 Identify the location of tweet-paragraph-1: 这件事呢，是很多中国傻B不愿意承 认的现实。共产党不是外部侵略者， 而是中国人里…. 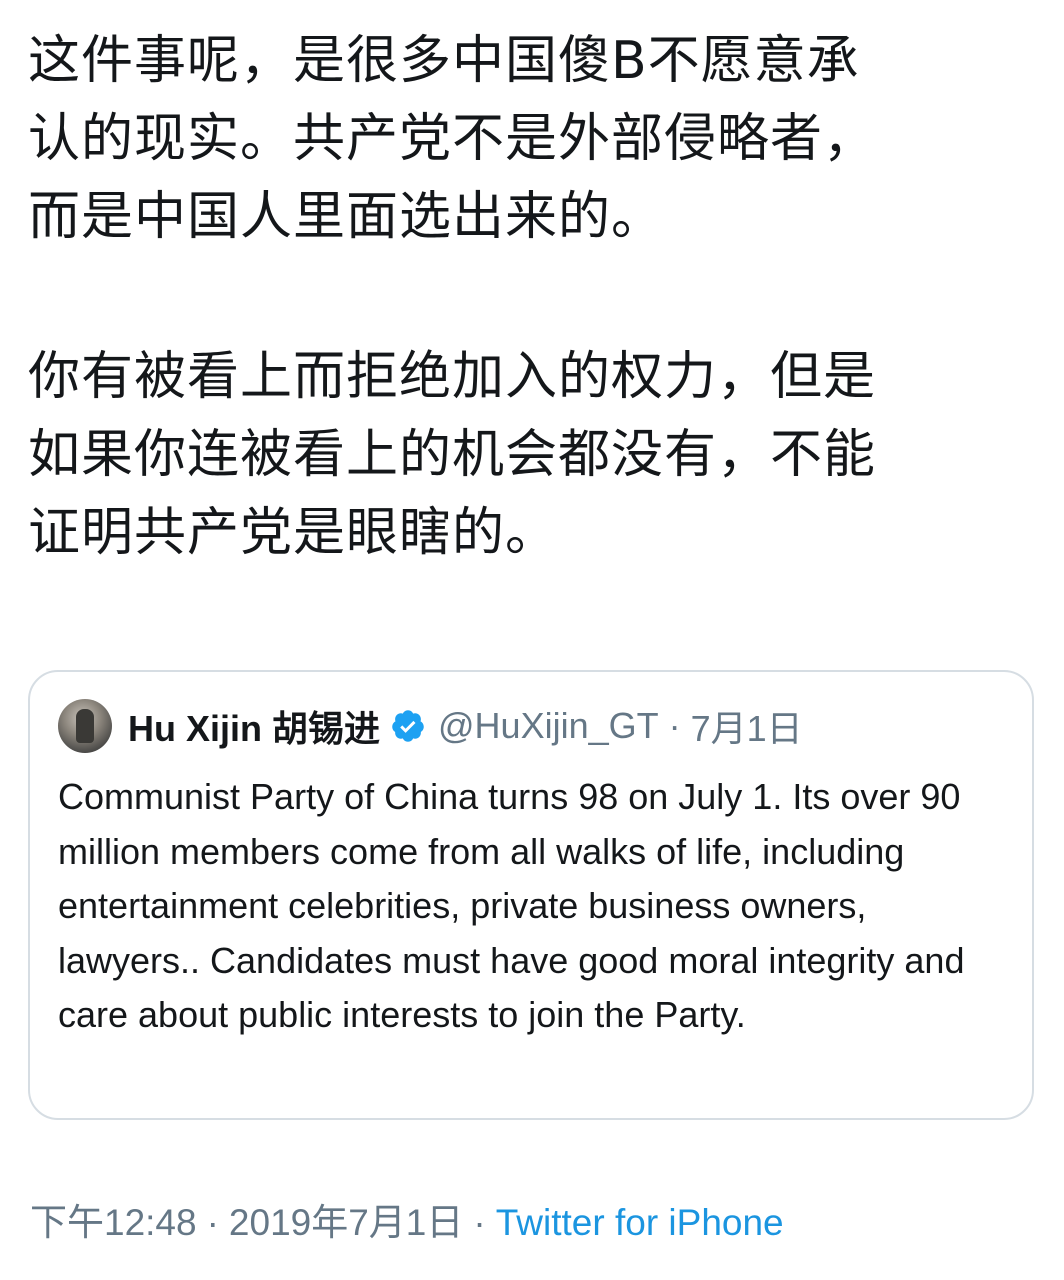
(452, 139).